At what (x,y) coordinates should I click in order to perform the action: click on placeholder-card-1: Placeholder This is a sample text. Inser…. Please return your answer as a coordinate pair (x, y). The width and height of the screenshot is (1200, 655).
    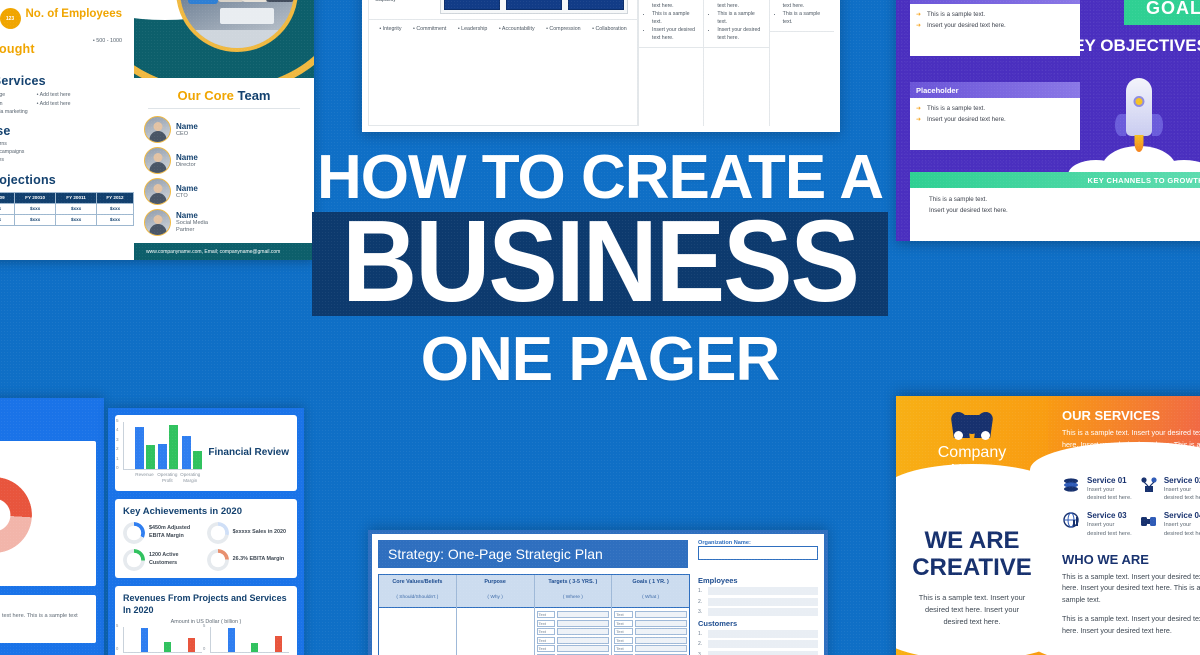
    Looking at the image, I should click on (995, 28).